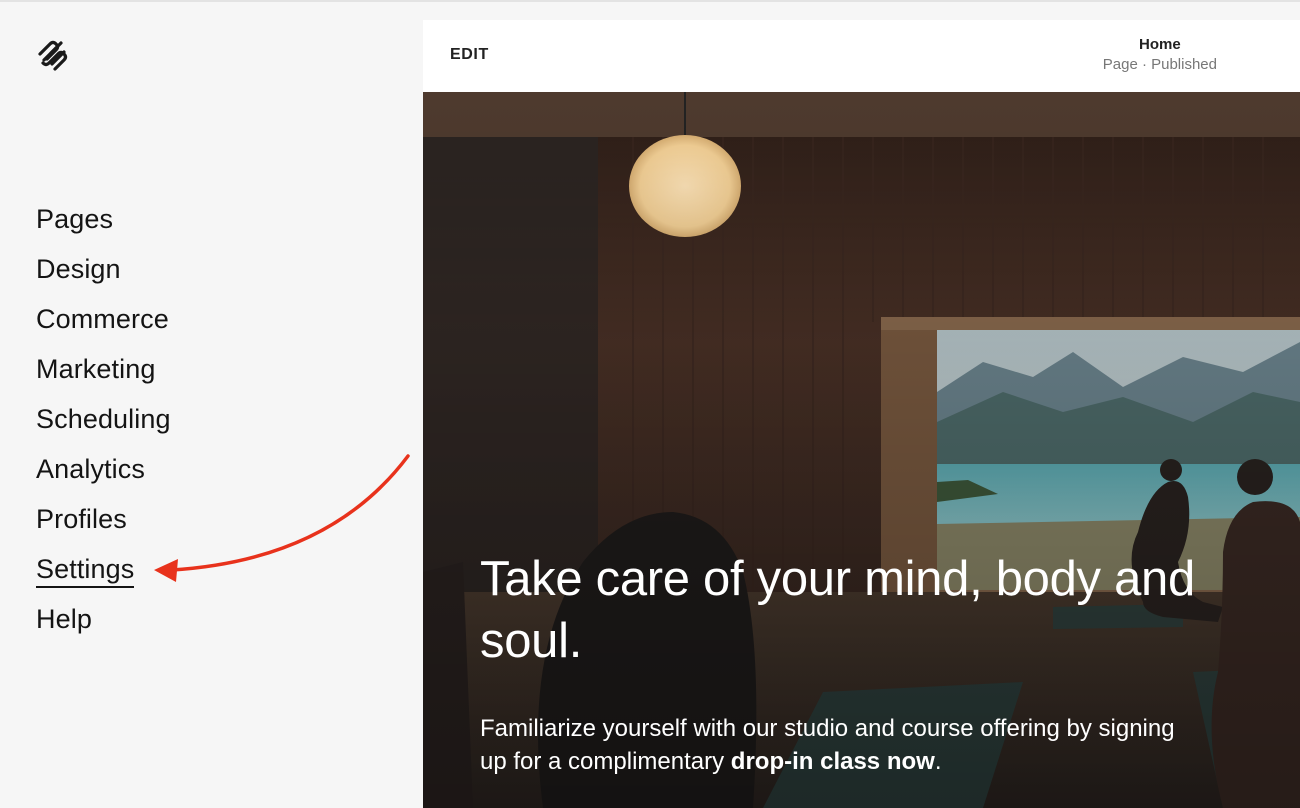  I want to click on nav-item-help: Help, so click(103, 622).